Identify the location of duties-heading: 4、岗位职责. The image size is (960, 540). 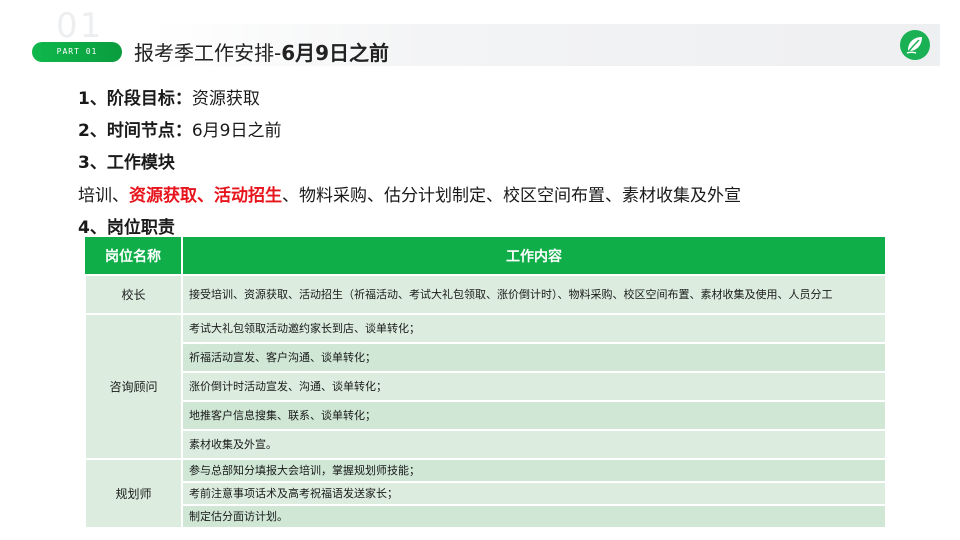
(126, 225).